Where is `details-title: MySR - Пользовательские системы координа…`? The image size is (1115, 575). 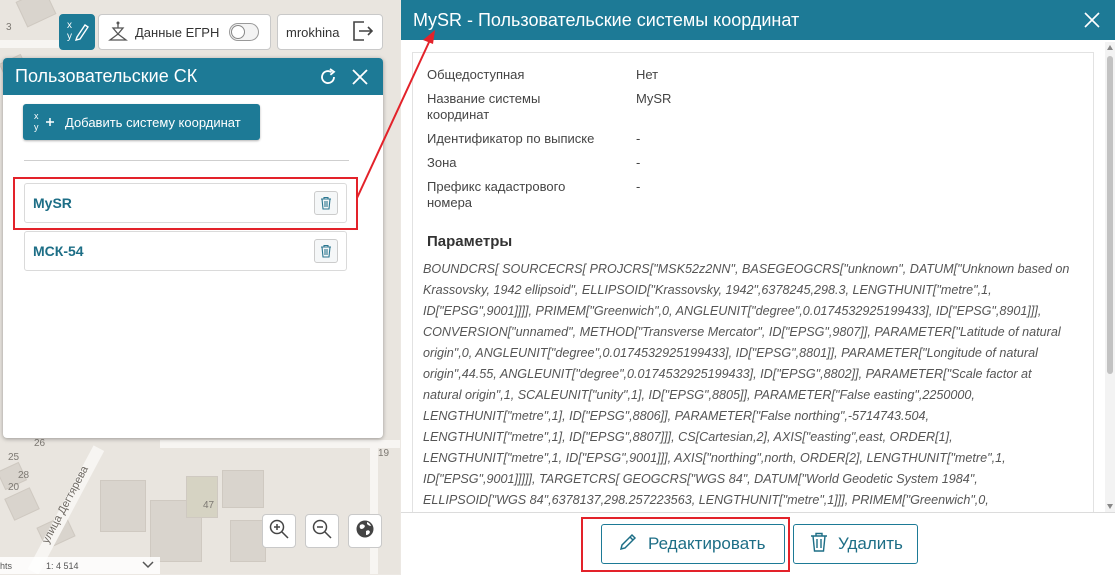
details-title: MySR - Пользовательские системы координа… is located at coordinates (606, 19).